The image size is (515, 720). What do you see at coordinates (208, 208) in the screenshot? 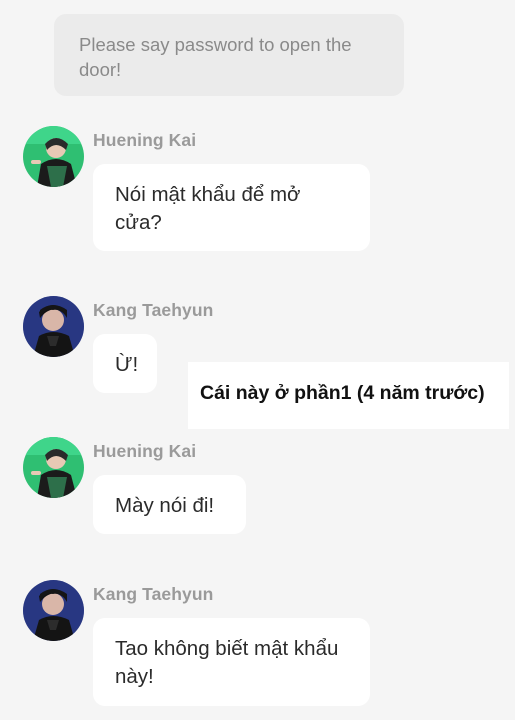
I see `message-text: Nói mật khẩu để mở cửa?` at bounding box center [208, 208].